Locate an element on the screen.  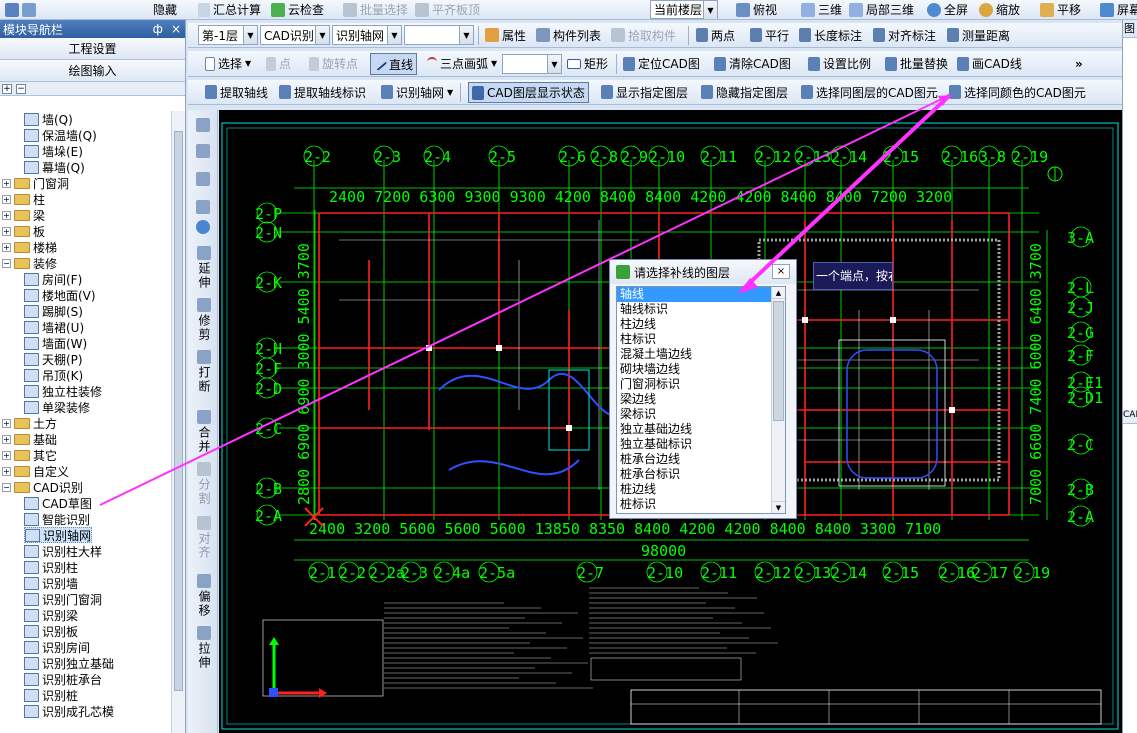
rectangle-button: 矩形 is located at coordinates (587, 63).